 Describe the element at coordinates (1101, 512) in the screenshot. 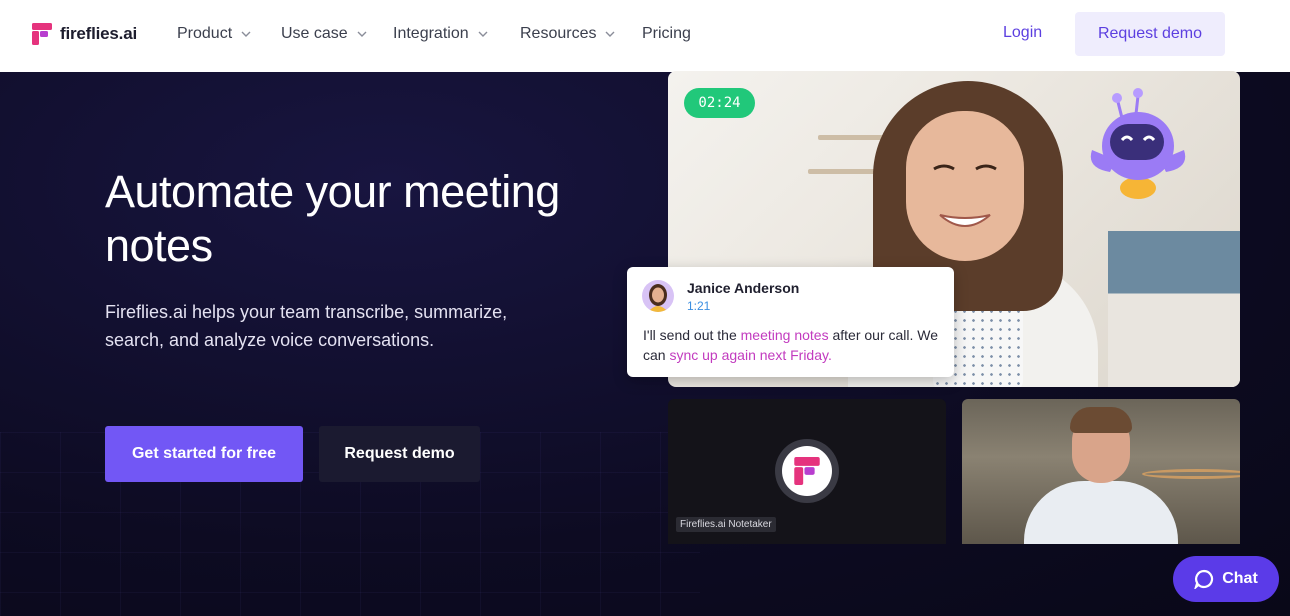

I see `participant-body` at that location.